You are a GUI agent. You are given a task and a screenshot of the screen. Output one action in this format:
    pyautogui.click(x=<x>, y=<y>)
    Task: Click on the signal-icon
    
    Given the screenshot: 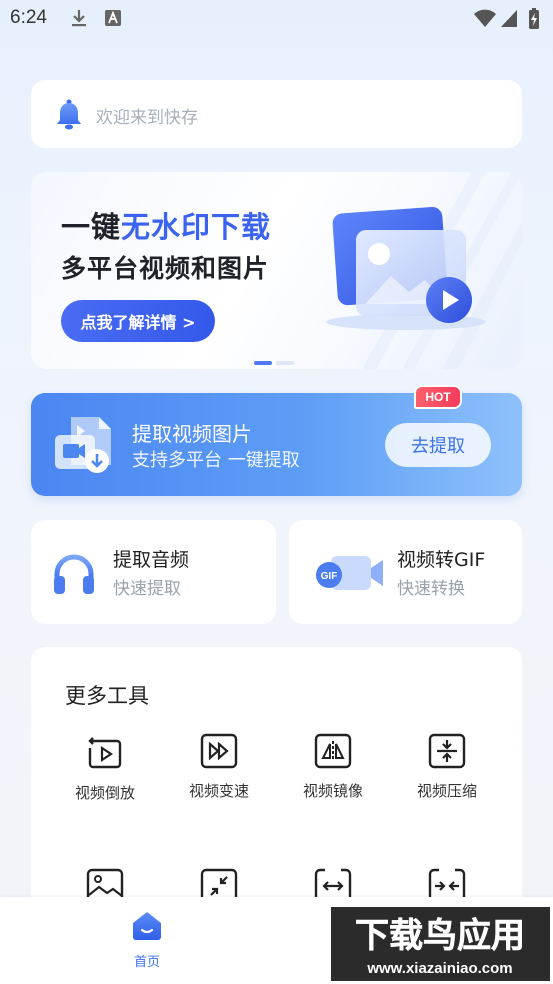 What is the action you would take?
    pyautogui.click(x=509, y=18)
    